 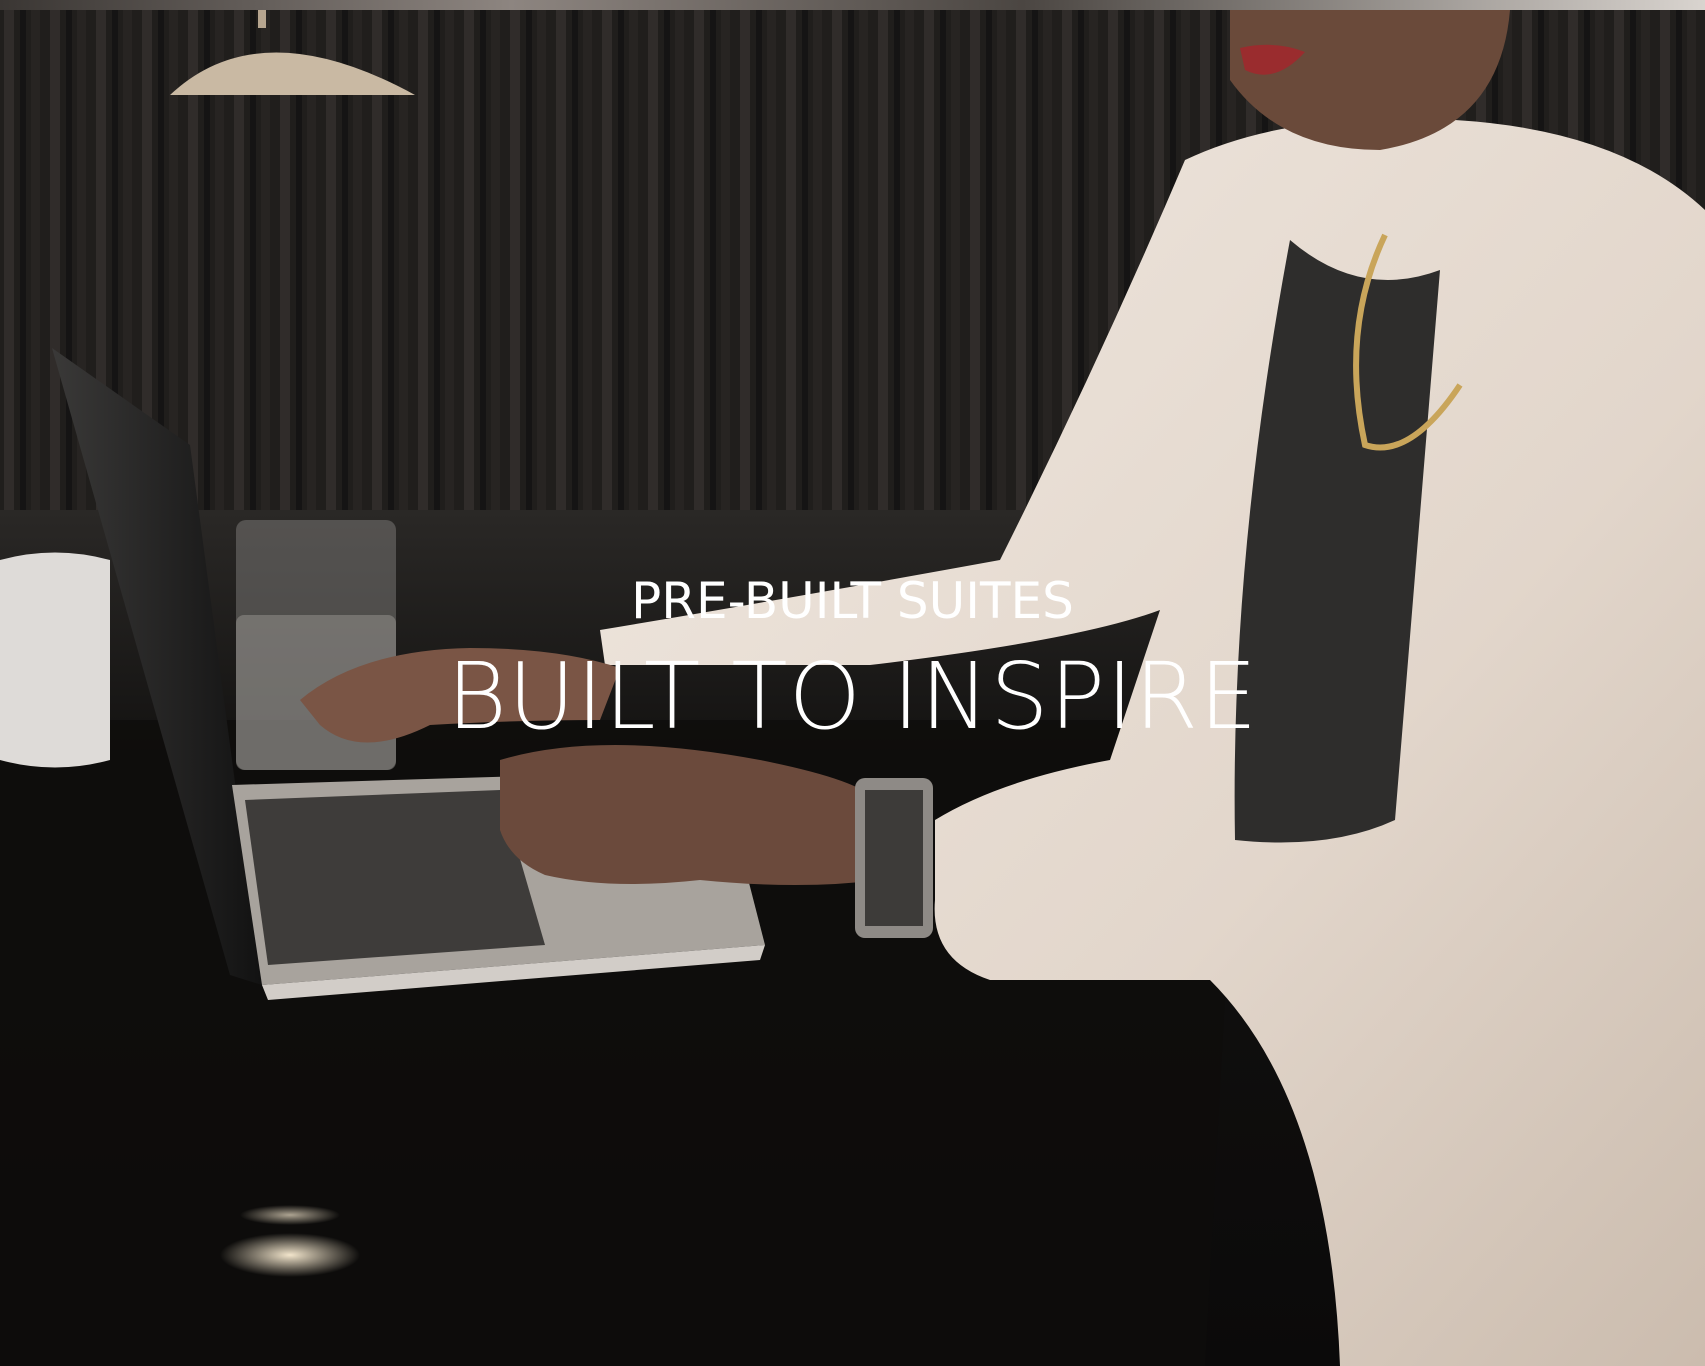 I want to click on hero-eyebrow: PRE-BUILT SUITES, so click(x=852, y=601).